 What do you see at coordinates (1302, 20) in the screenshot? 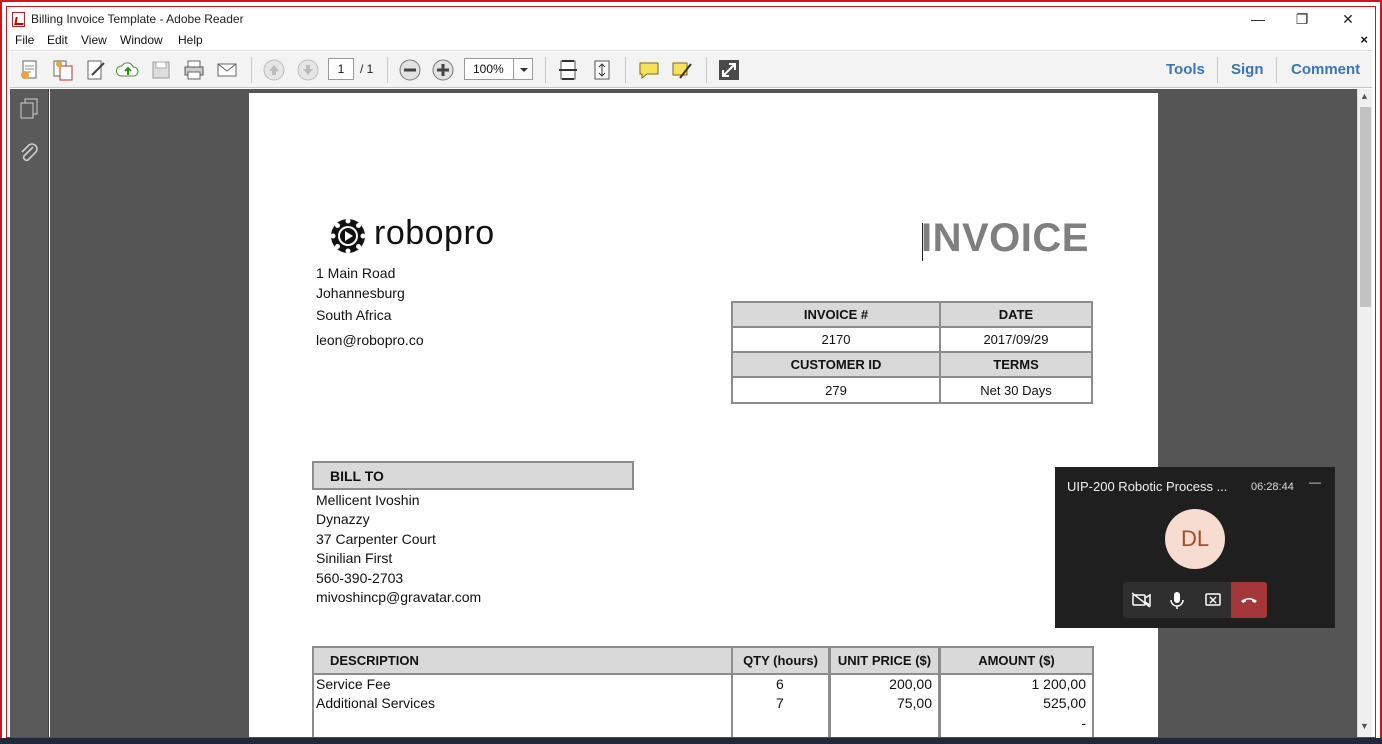
I see `restore-button: ❐` at bounding box center [1302, 20].